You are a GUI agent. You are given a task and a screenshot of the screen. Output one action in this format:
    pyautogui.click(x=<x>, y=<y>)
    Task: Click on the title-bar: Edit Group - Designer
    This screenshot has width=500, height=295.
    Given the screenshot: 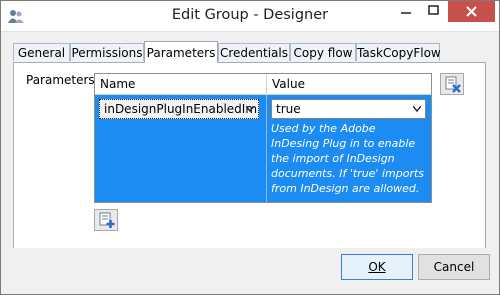 What is the action you would take?
    pyautogui.click(x=250, y=16)
    